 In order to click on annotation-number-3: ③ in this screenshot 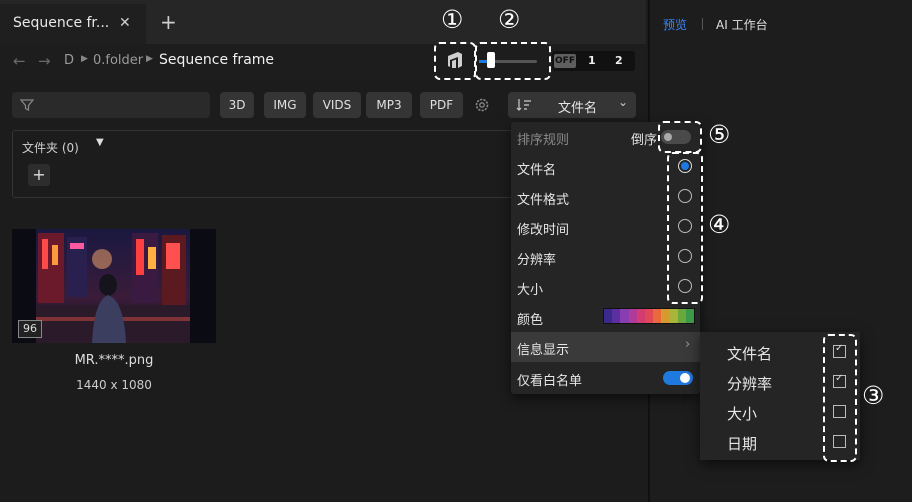, I will do `click(873, 395)`.